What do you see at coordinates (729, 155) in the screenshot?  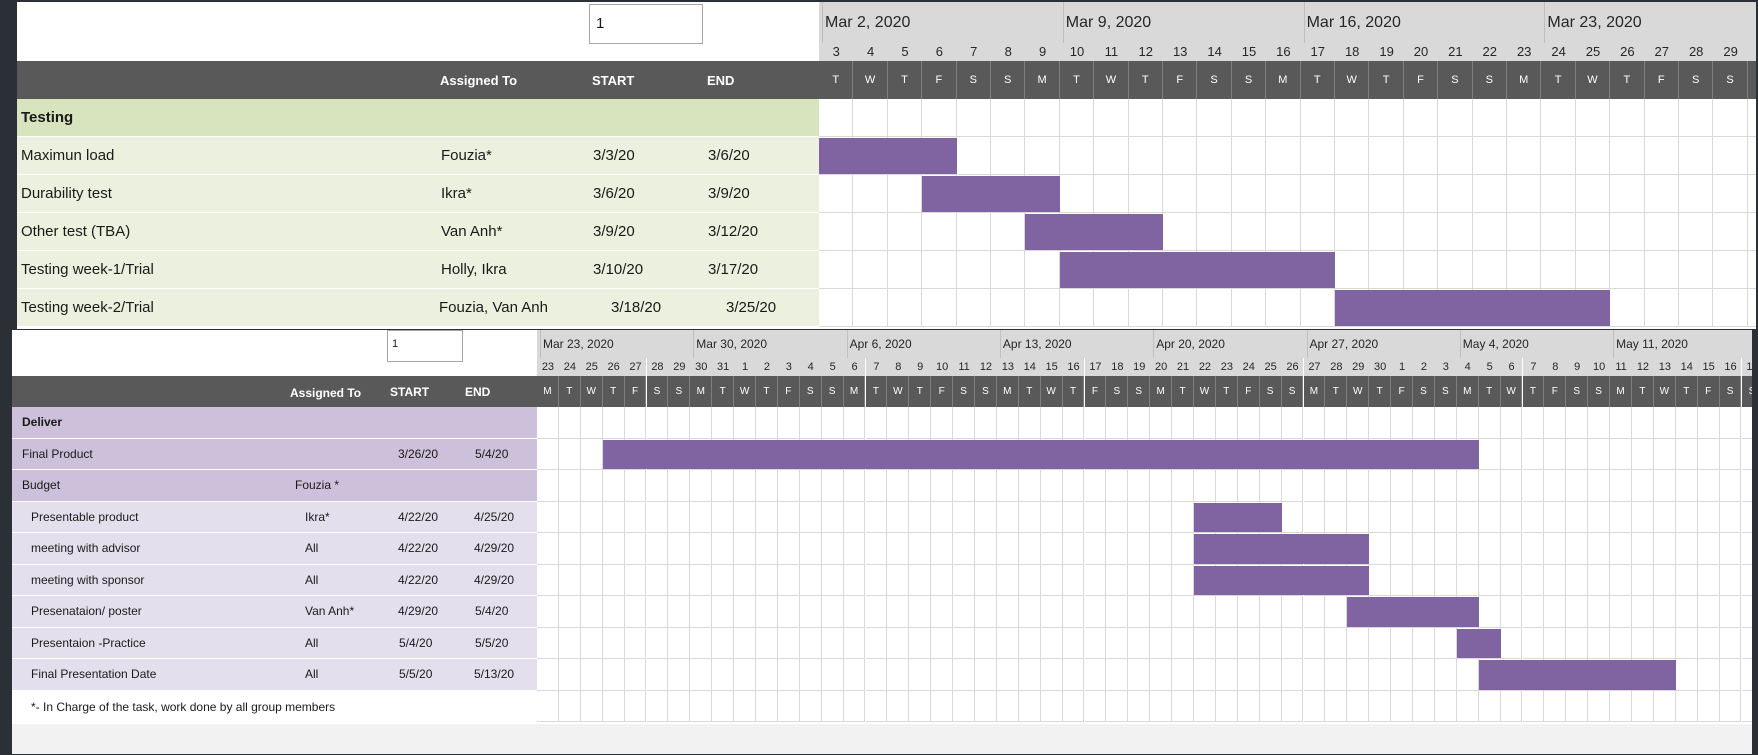 I see `end-date: 3/6/20` at bounding box center [729, 155].